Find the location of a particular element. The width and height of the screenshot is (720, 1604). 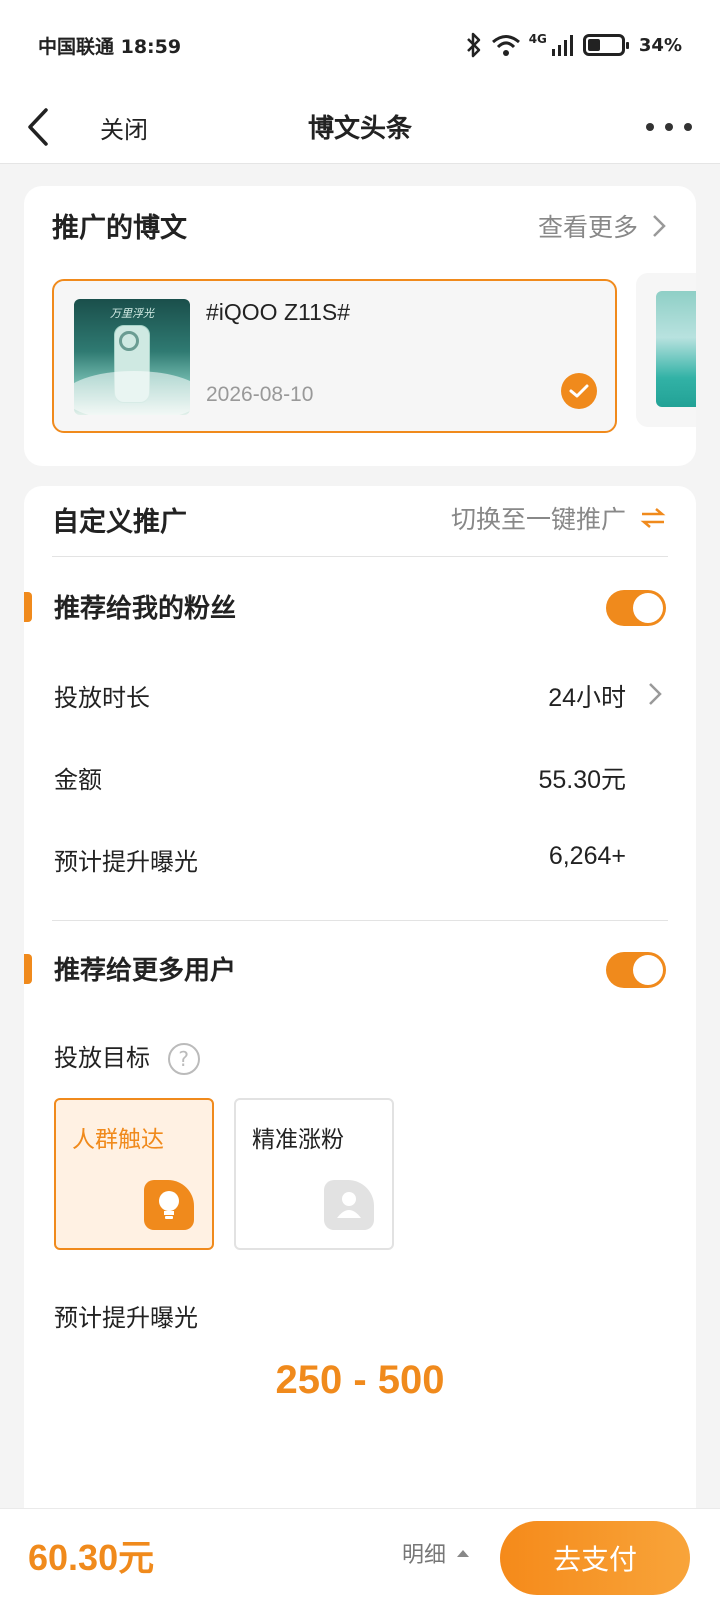

post-date: 2026-08-10 is located at coordinates (260, 394).